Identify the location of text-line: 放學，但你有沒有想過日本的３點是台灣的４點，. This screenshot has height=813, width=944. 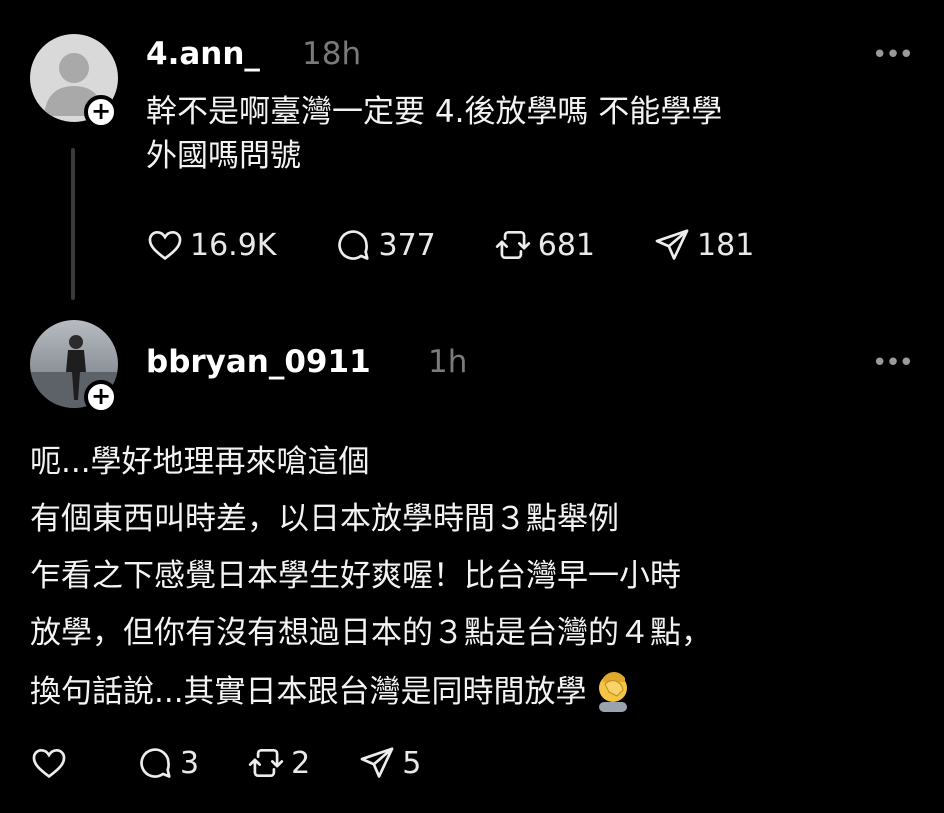
(371, 633).